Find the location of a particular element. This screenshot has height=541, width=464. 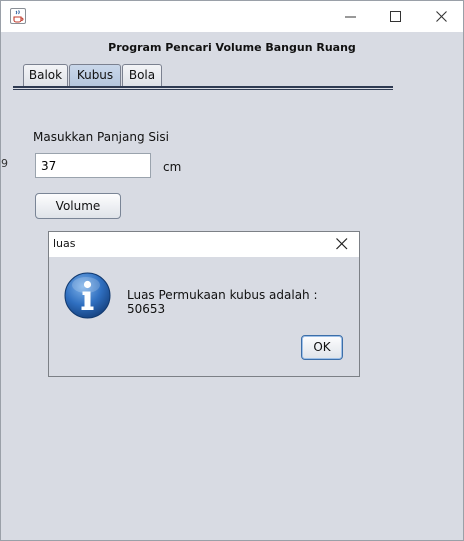

dialog-title-bar: luas is located at coordinates (204, 244).